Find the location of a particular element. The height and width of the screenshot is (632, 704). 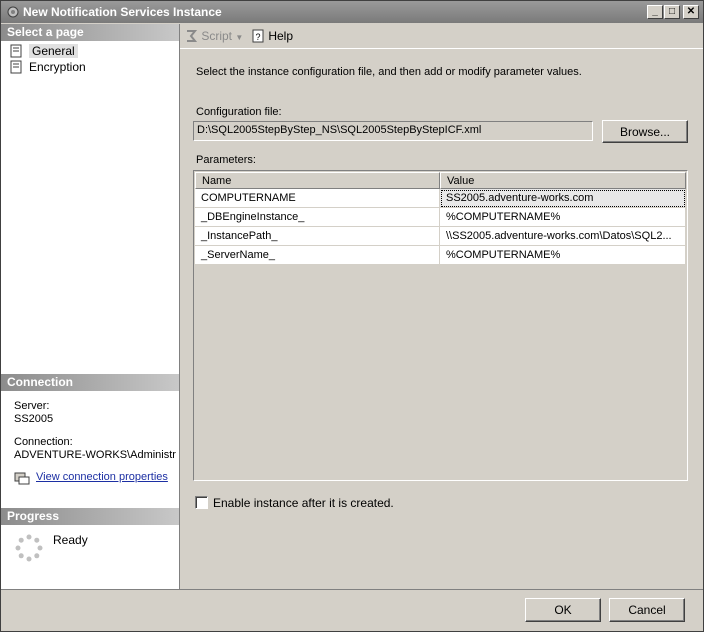

script-button: Script ▼ is located at coordinates (213, 36).